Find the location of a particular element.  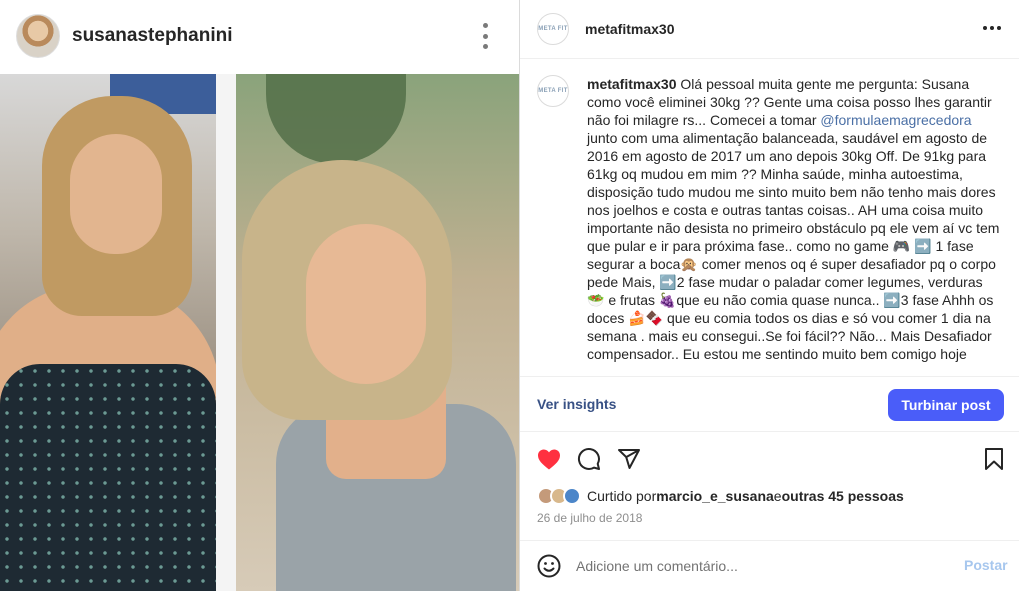

comment-bar: Postar is located at coordinates (769, 565).